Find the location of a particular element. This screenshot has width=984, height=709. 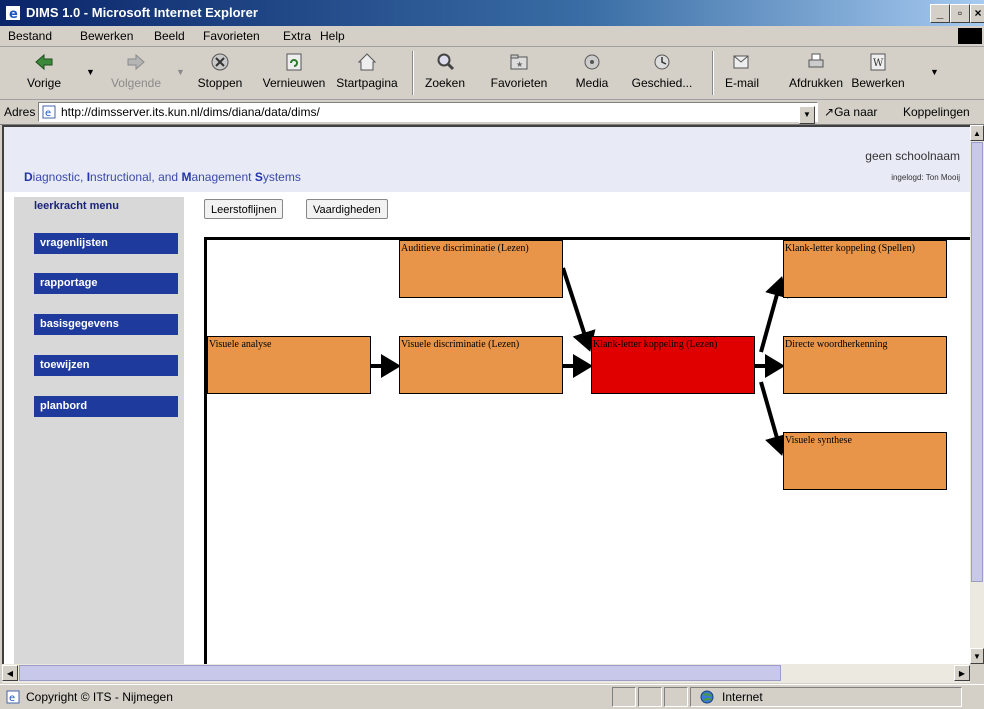

page-done-icon: e is located at coordinates (13, 697).